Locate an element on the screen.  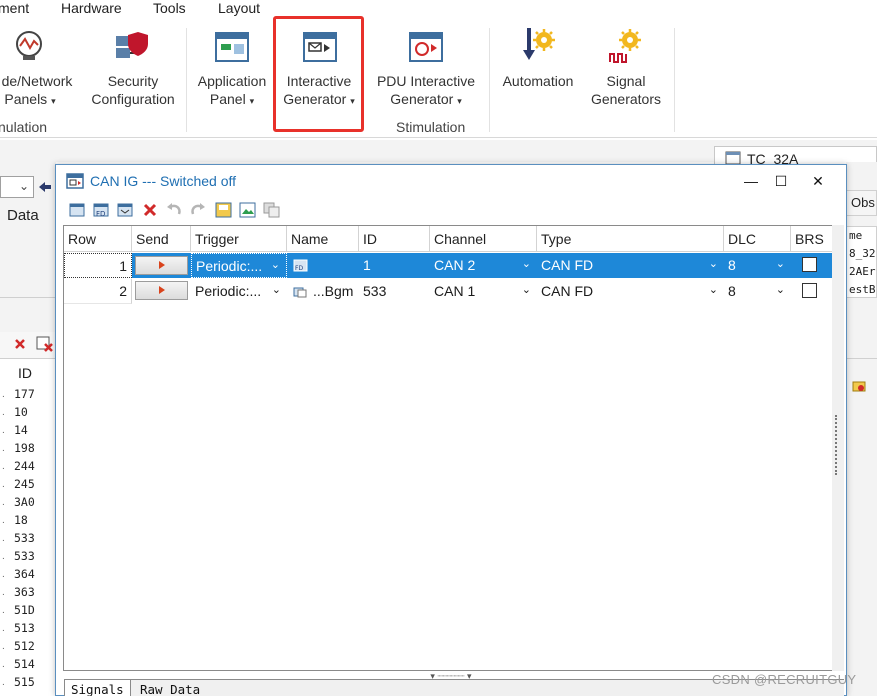
tab-signals: Signals is located at coordinates (97, 688).